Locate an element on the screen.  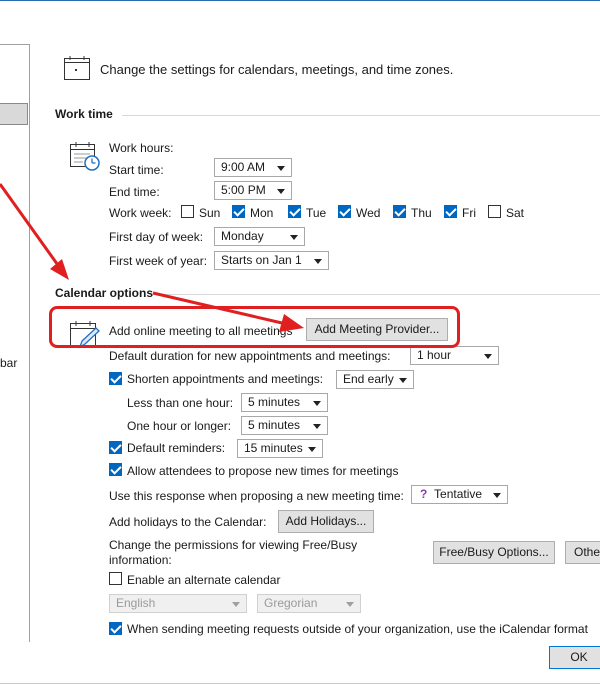
default-duration-dropdown: 1 hour is located at coordinates (454, 355).